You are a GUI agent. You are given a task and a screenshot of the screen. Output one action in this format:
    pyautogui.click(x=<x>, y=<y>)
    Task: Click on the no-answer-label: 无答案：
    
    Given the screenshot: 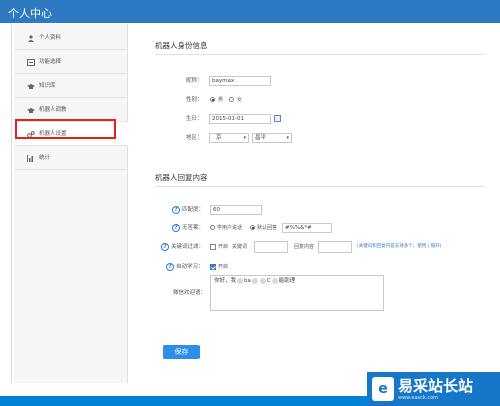 What is the action you would take?
    pyautogui.click(x=193, y=228)
    